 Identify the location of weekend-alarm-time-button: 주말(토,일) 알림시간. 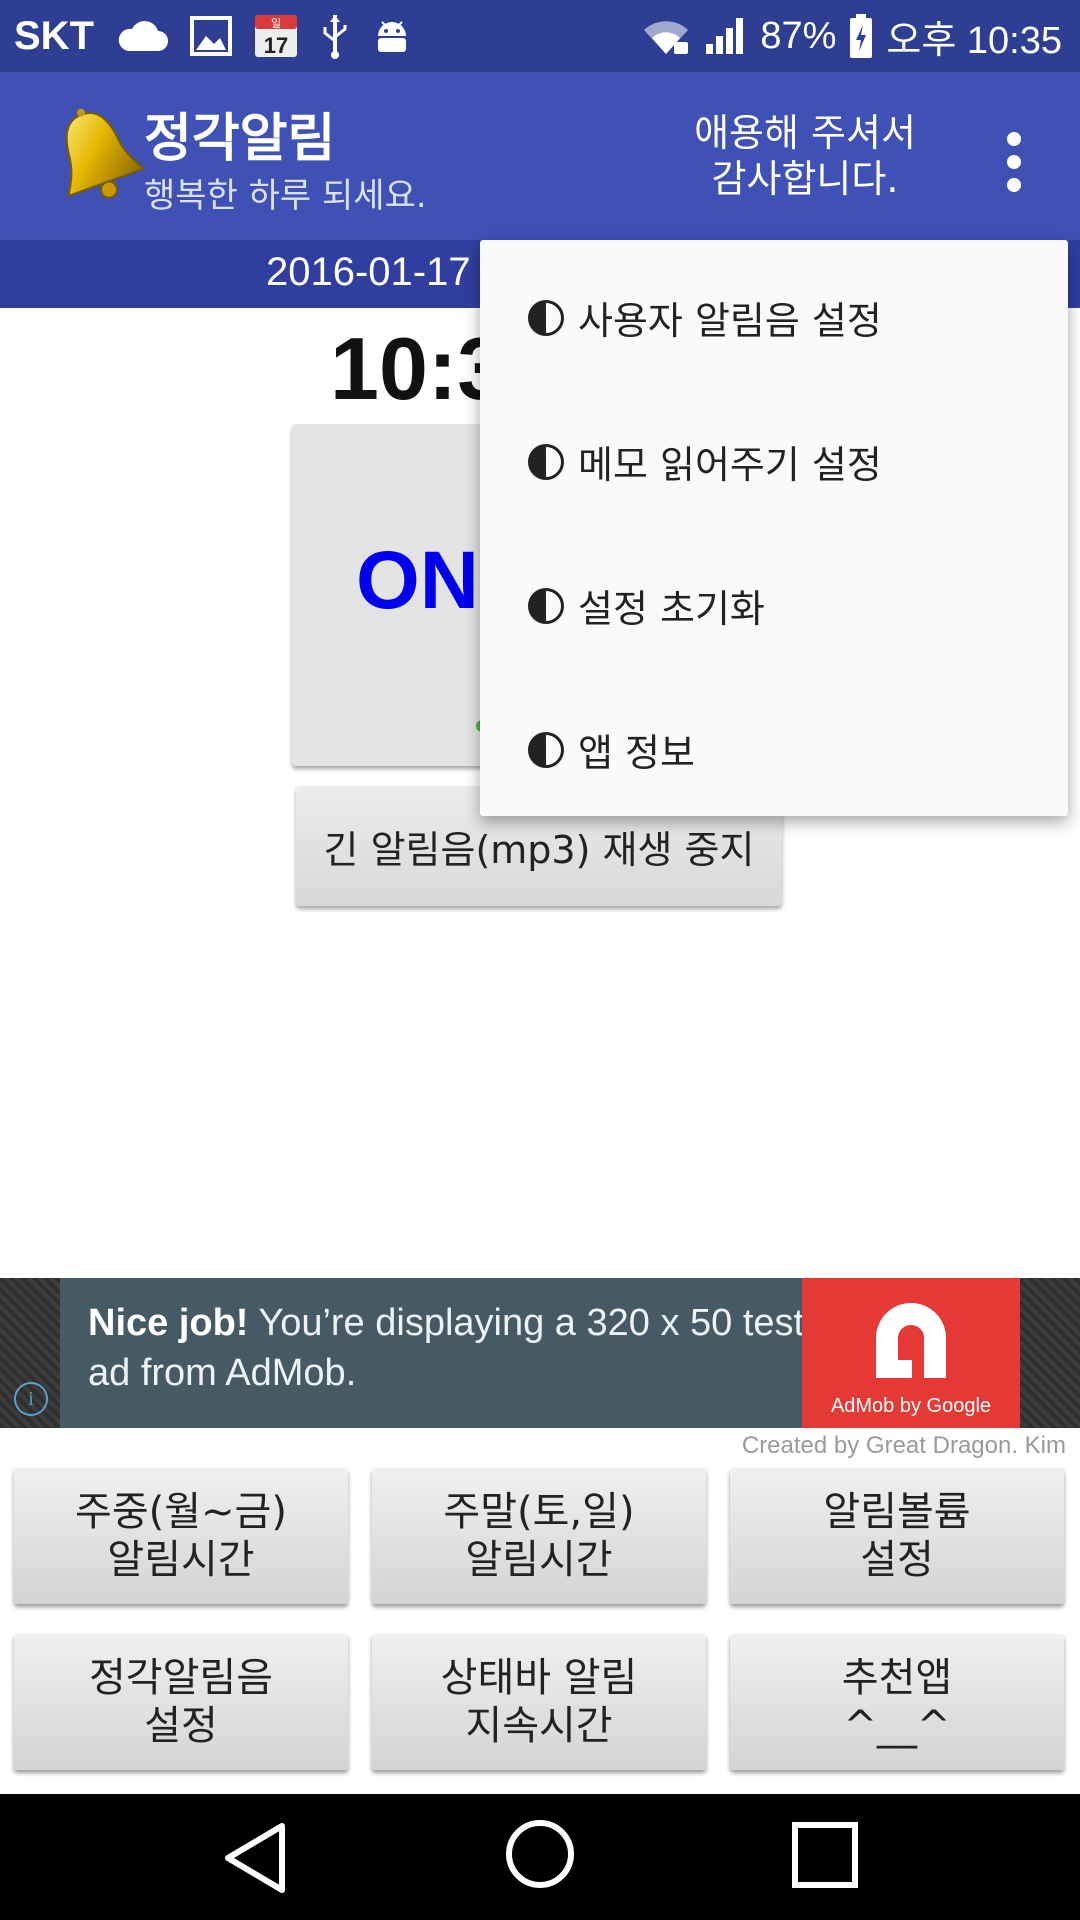
(539, 1536).